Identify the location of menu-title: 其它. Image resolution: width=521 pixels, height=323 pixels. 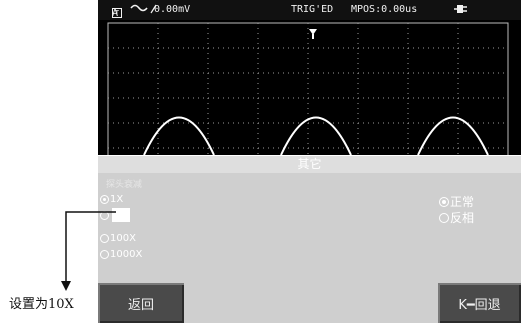
(309, 164).